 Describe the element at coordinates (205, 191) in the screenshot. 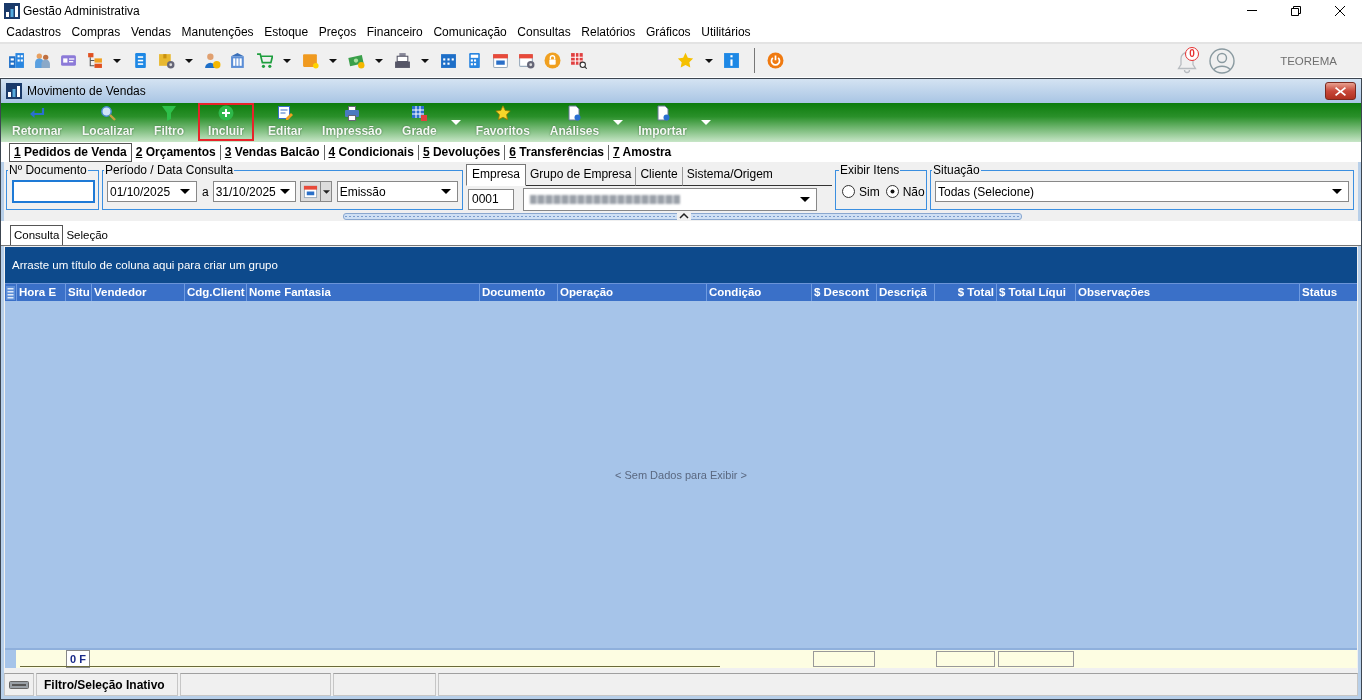

I see `range-label: a` at that location.